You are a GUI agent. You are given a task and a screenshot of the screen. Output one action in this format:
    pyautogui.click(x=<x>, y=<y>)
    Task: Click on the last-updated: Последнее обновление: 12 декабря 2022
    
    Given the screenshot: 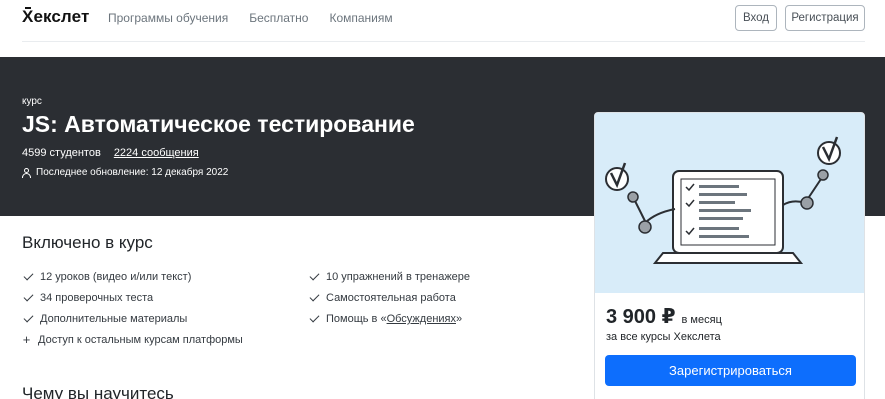 What is the action you would take?
    pyautogui.click(x=125, y=172)
    